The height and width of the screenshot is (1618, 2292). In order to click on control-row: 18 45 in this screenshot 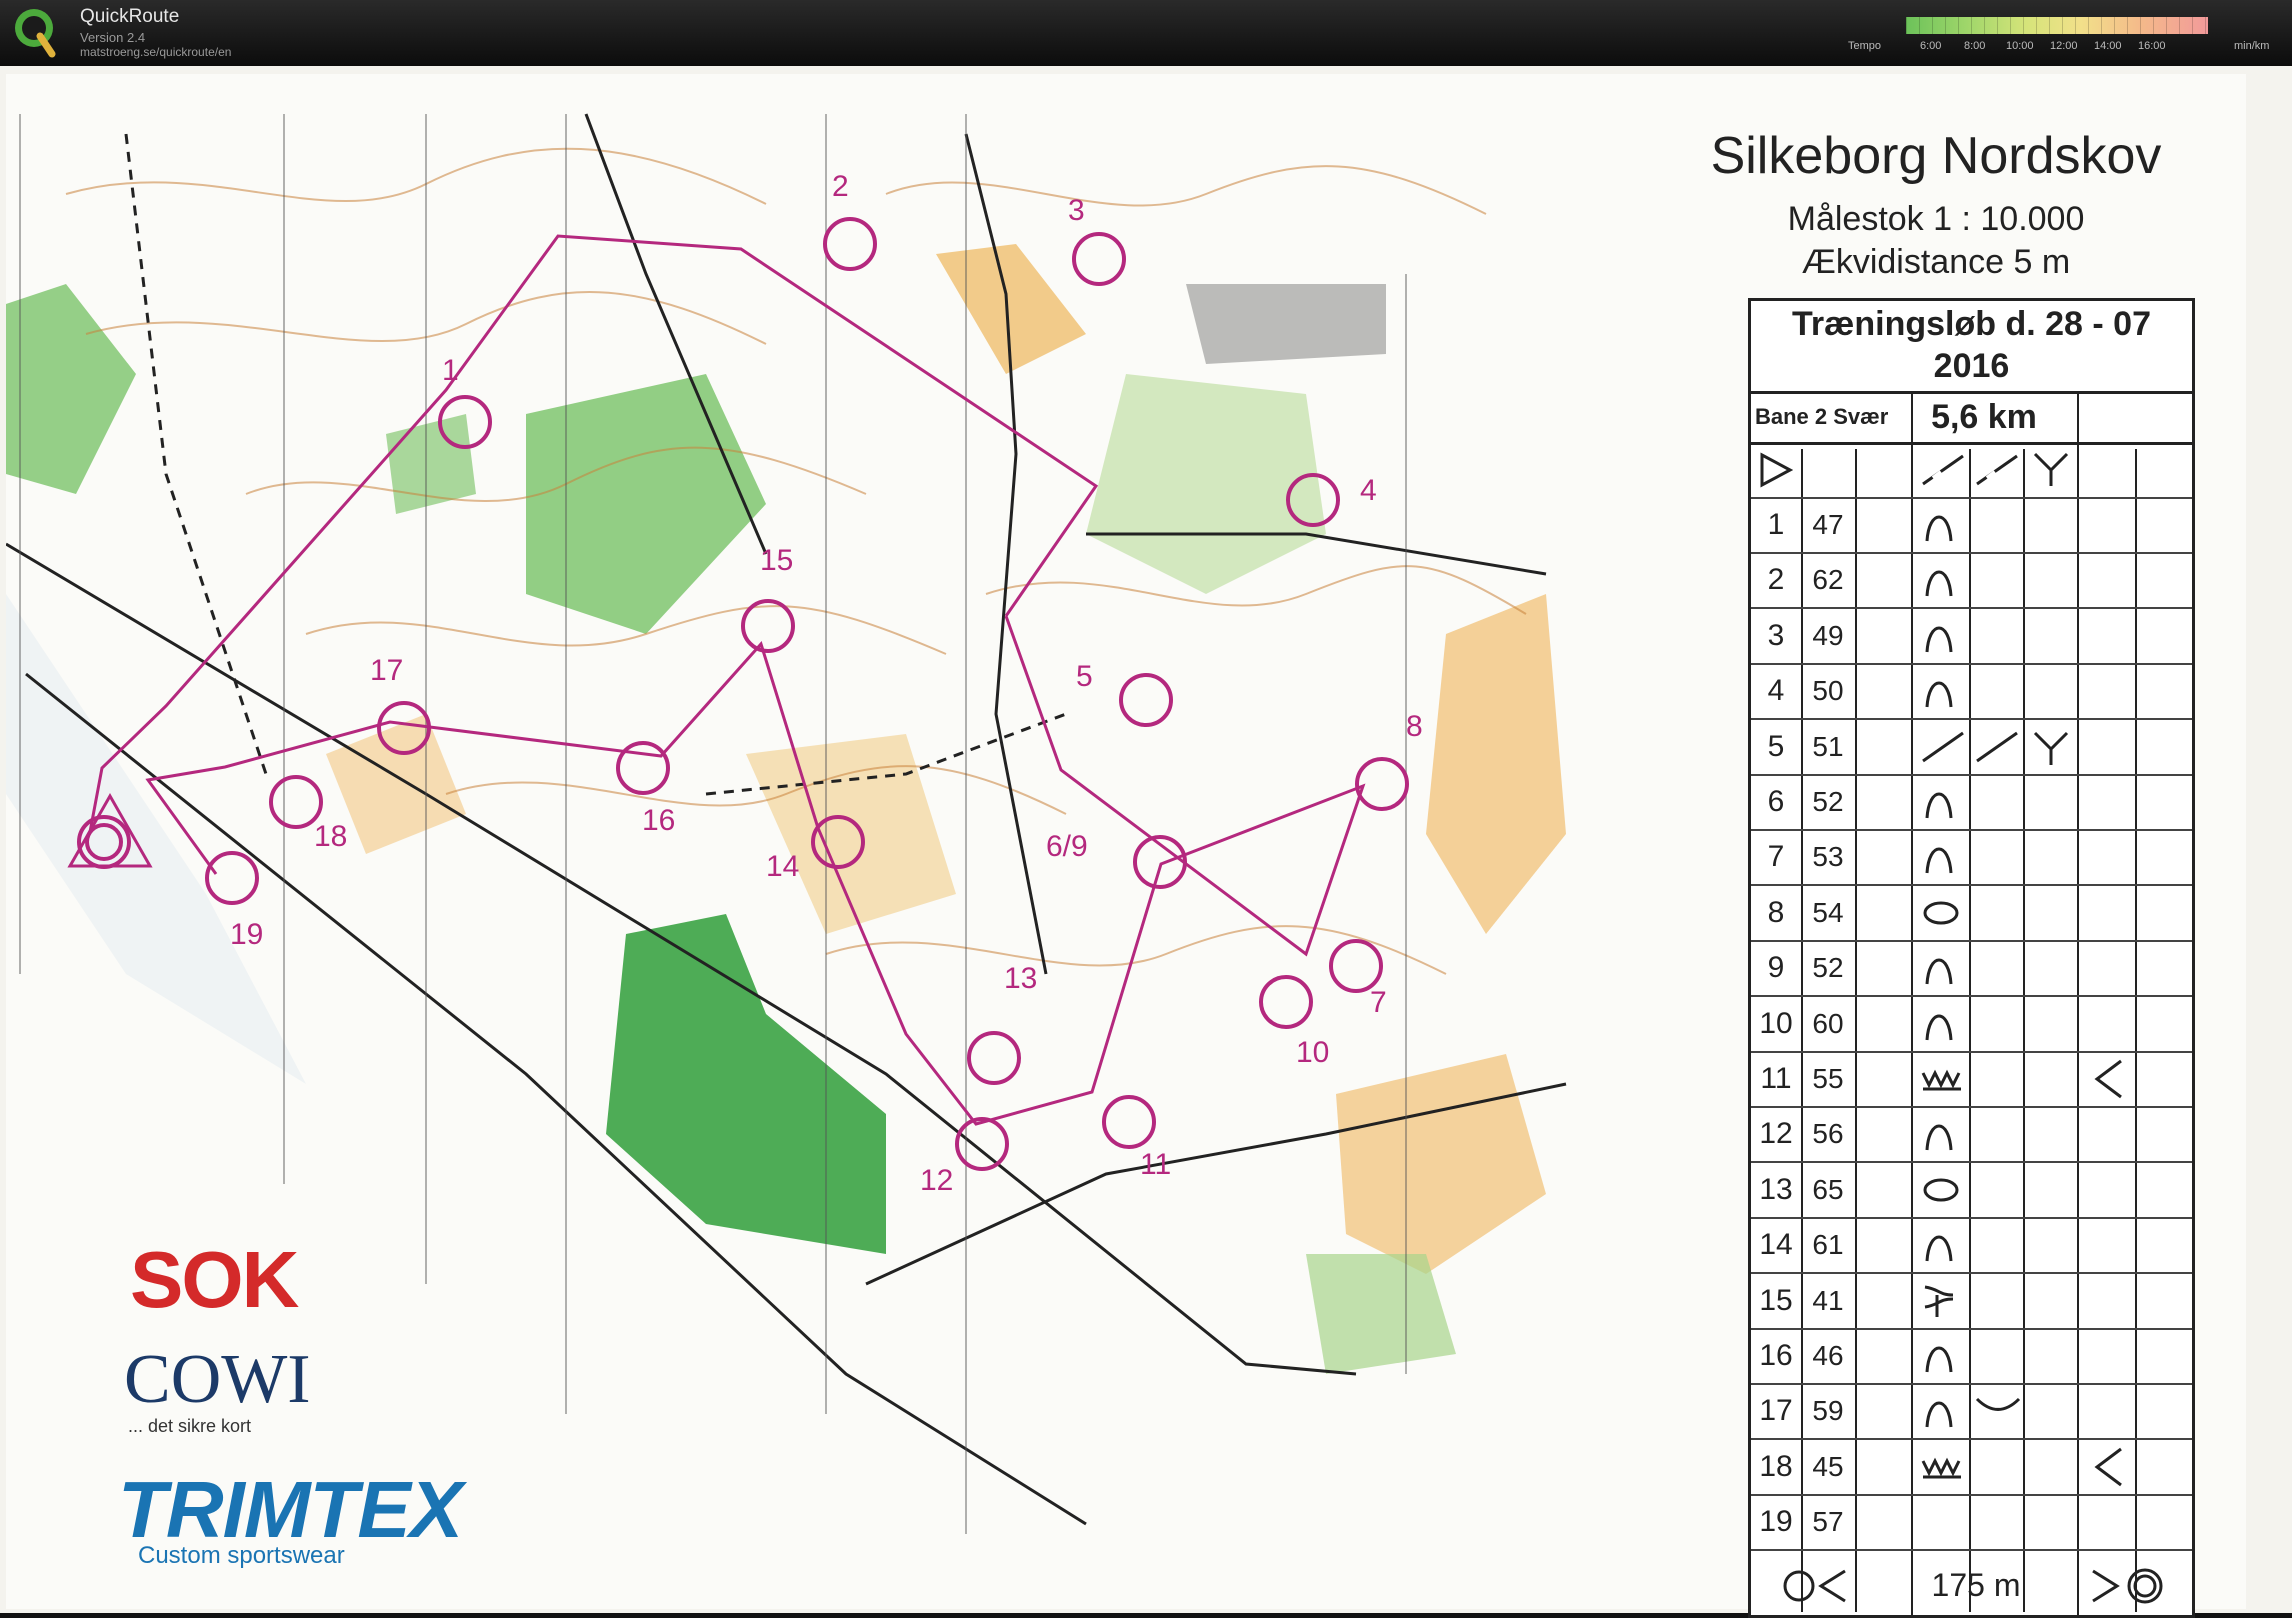, I will do `click(1971, 1467)`.